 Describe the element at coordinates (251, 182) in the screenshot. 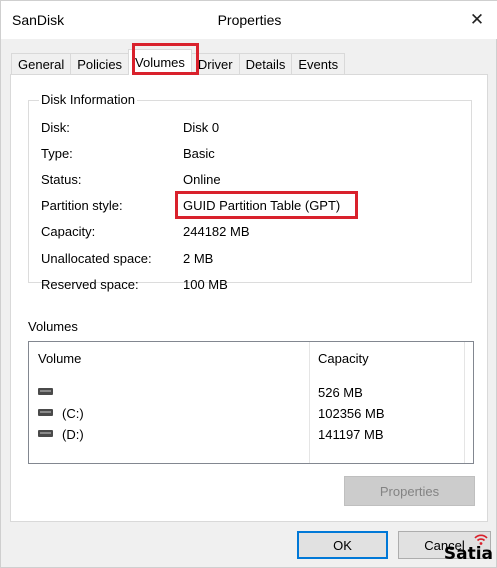

I see `status-row: Status: Online` at that location.